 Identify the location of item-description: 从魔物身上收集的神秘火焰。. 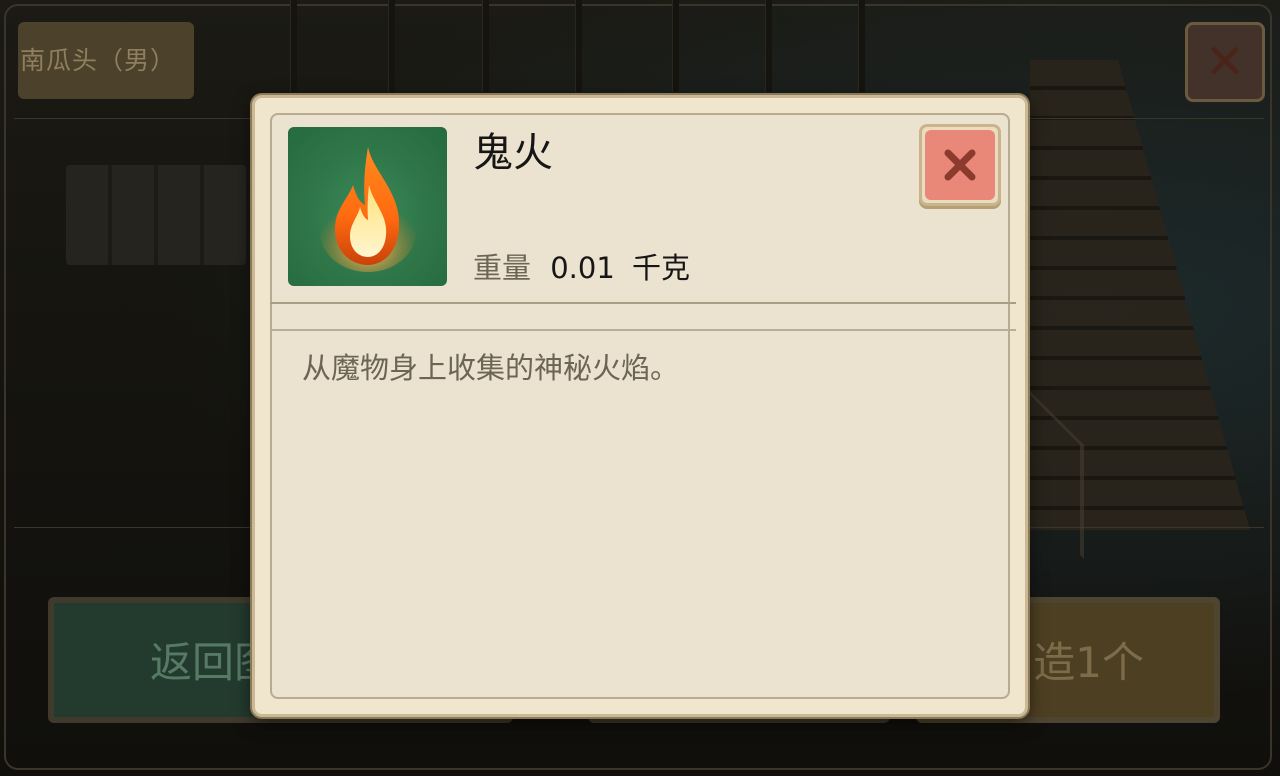
(491, 368).